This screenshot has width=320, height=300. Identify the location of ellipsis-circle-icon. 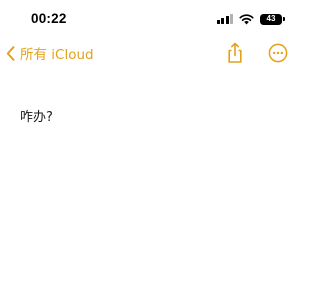
(278, 53).